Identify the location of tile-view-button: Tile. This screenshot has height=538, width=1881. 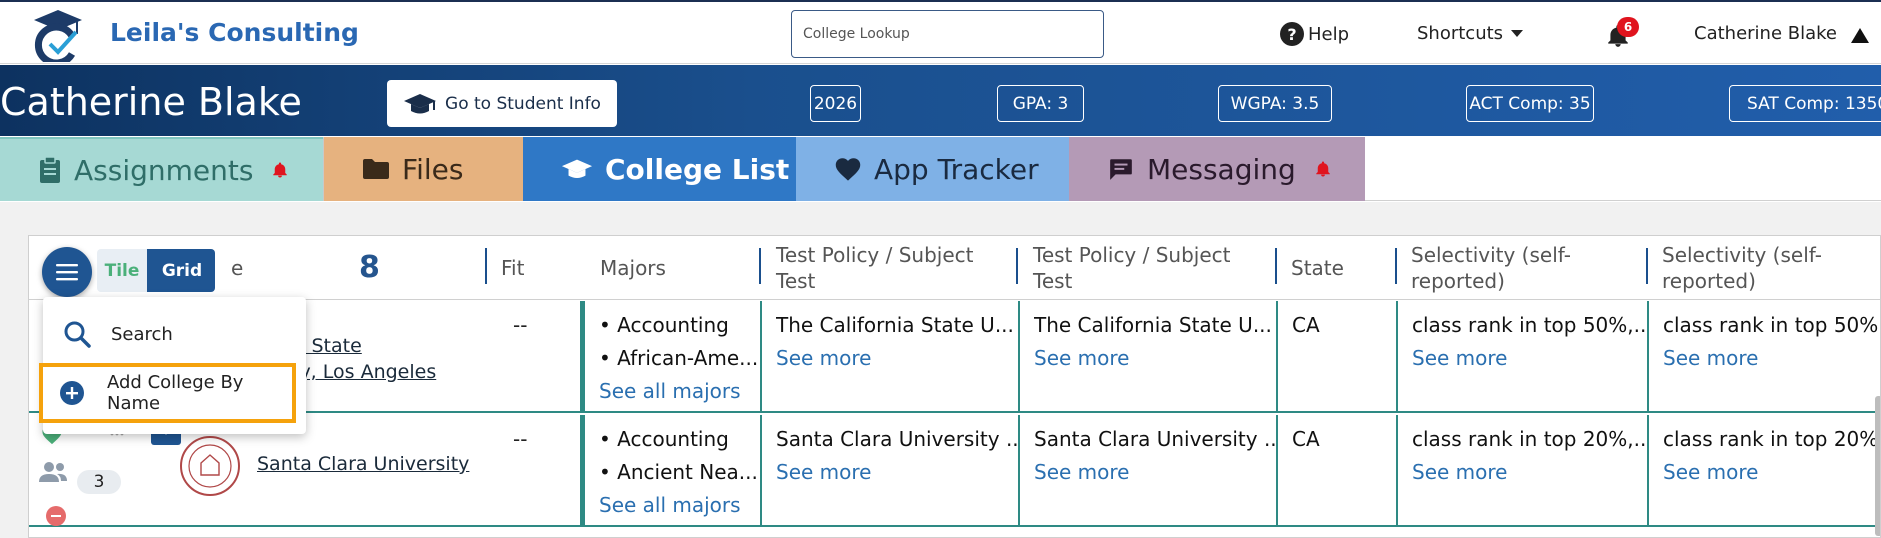
(123, 270).